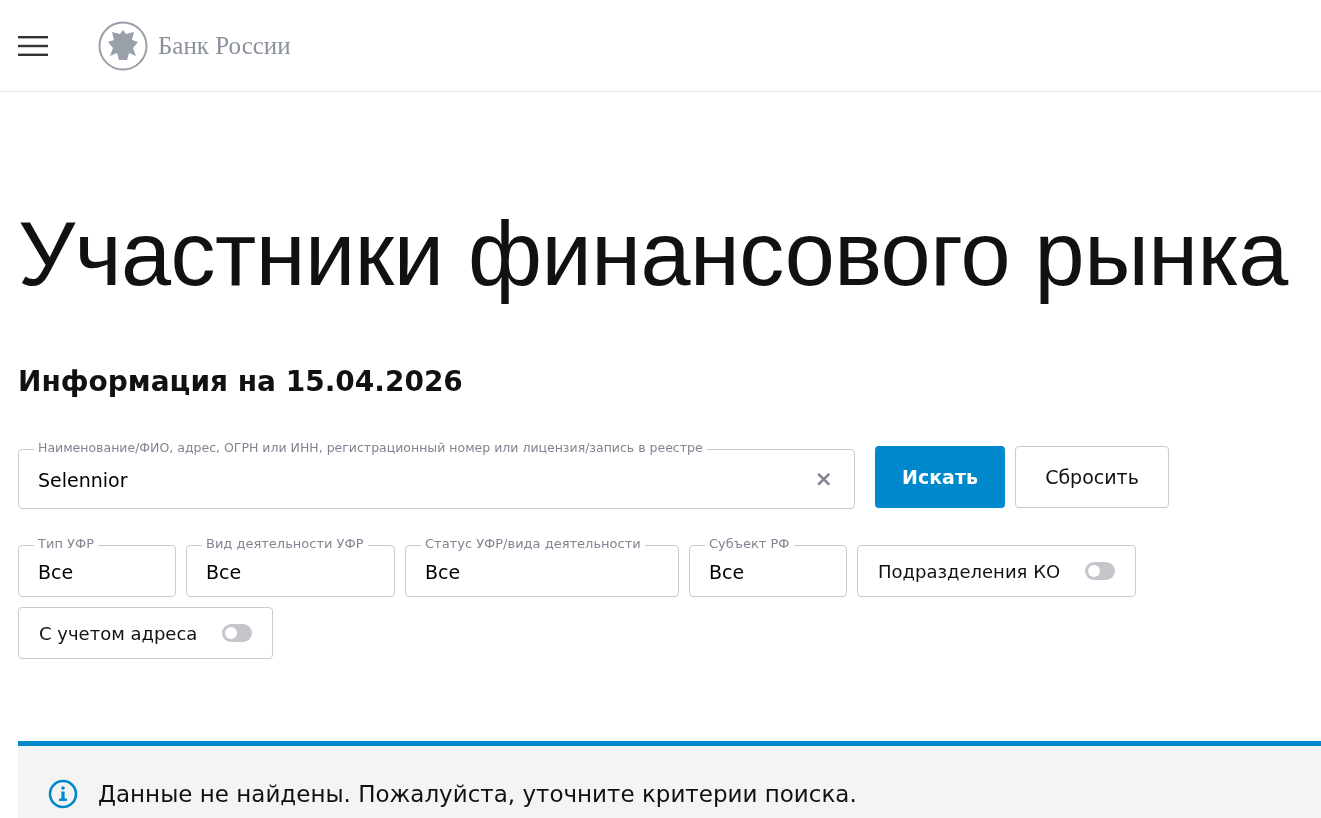 The height and width of the screenshot is (818, 1321). What do you see at coordinates (241, 382) in the screenshot?
I see `info-date-heading: Информация на 15.04.2026` at bounding box center [241, 382].